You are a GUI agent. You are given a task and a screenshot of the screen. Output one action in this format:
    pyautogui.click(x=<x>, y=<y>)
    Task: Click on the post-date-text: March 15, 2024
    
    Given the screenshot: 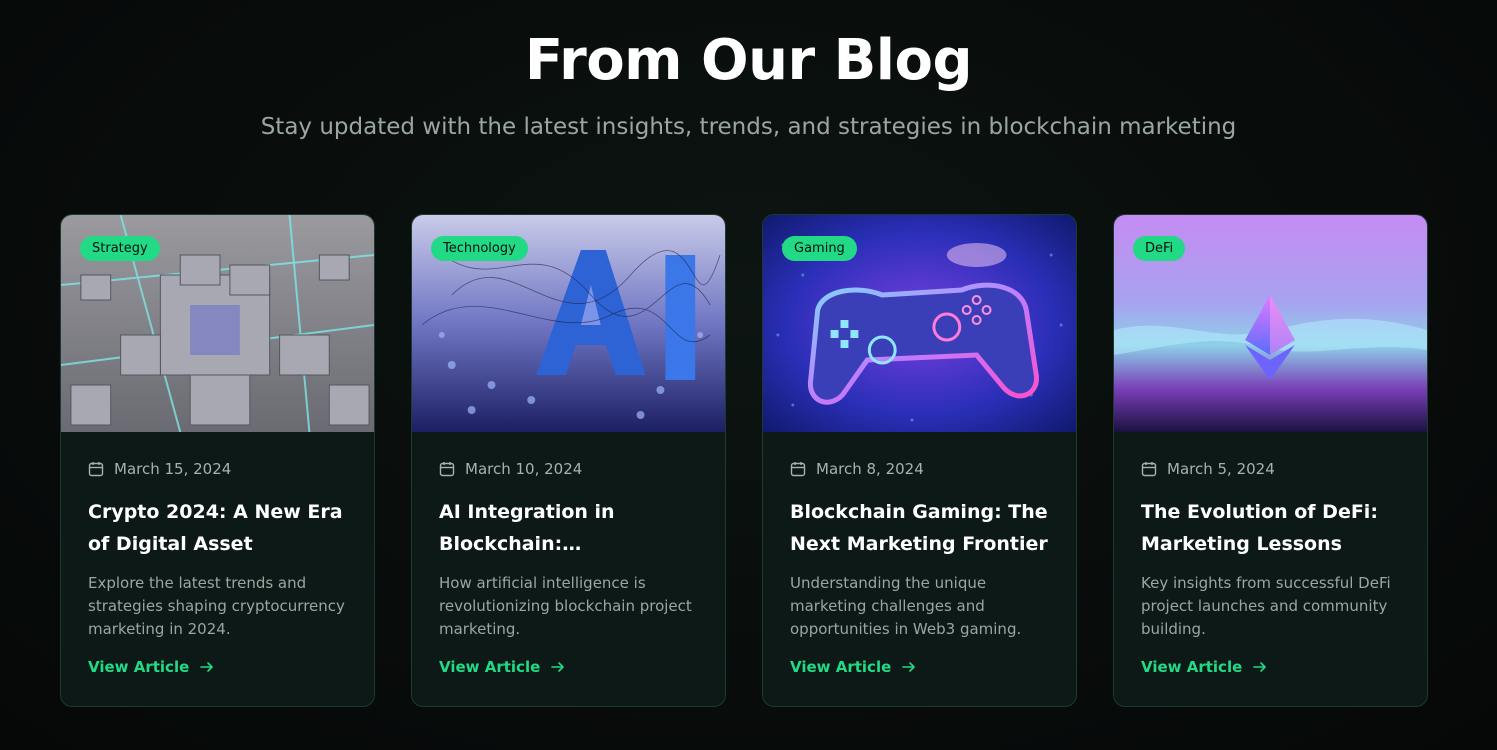 What is the action you would take?
    pyautogui.click(x=173, y=469)
    